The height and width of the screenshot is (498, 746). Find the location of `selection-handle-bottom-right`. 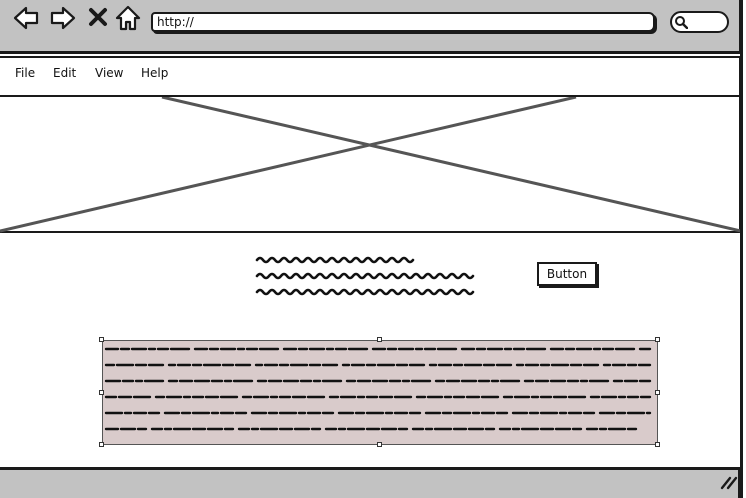

selection-handle-bottom-right is located at coordinates (657, 444).